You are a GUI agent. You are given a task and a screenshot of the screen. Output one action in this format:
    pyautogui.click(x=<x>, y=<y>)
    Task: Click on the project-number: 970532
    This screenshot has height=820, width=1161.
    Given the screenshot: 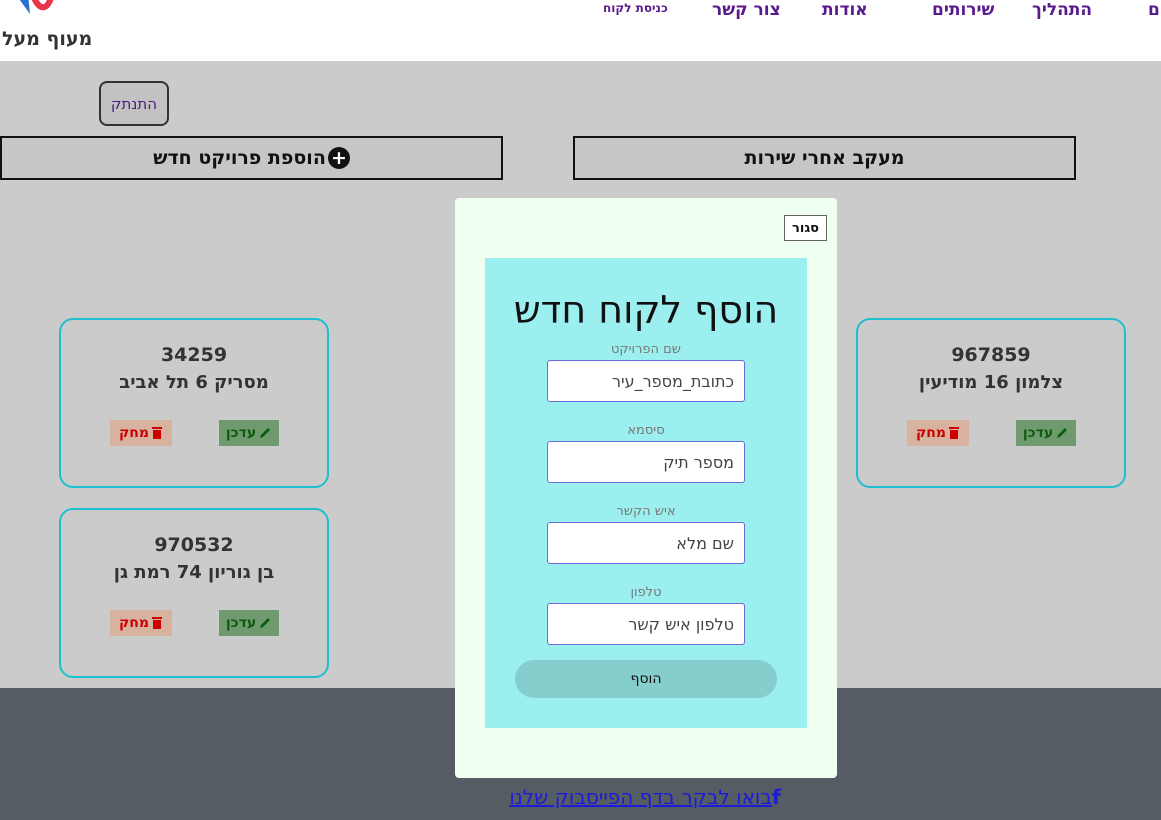 What is the action you would take?
    pyautogui.click(x=194, y=545)
    